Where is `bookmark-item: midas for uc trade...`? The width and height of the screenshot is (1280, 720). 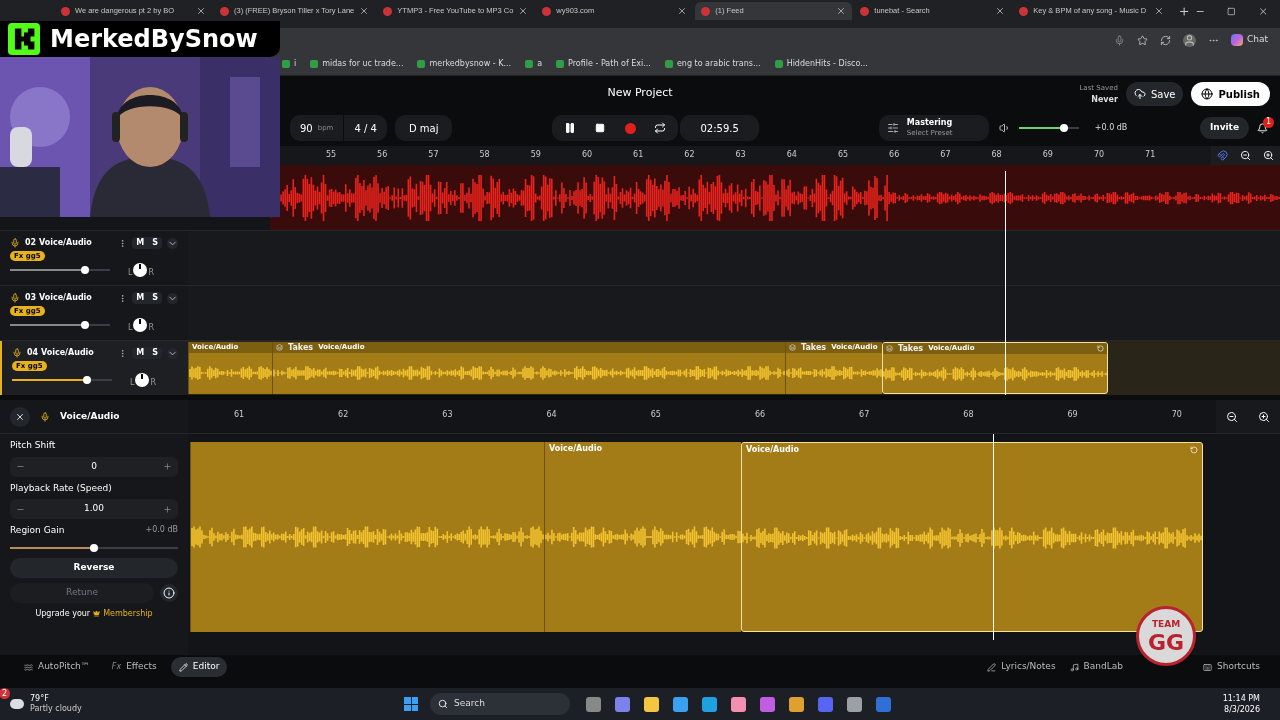 bookmark-item: midas for uc trade... is located at coordinates (357, 63).